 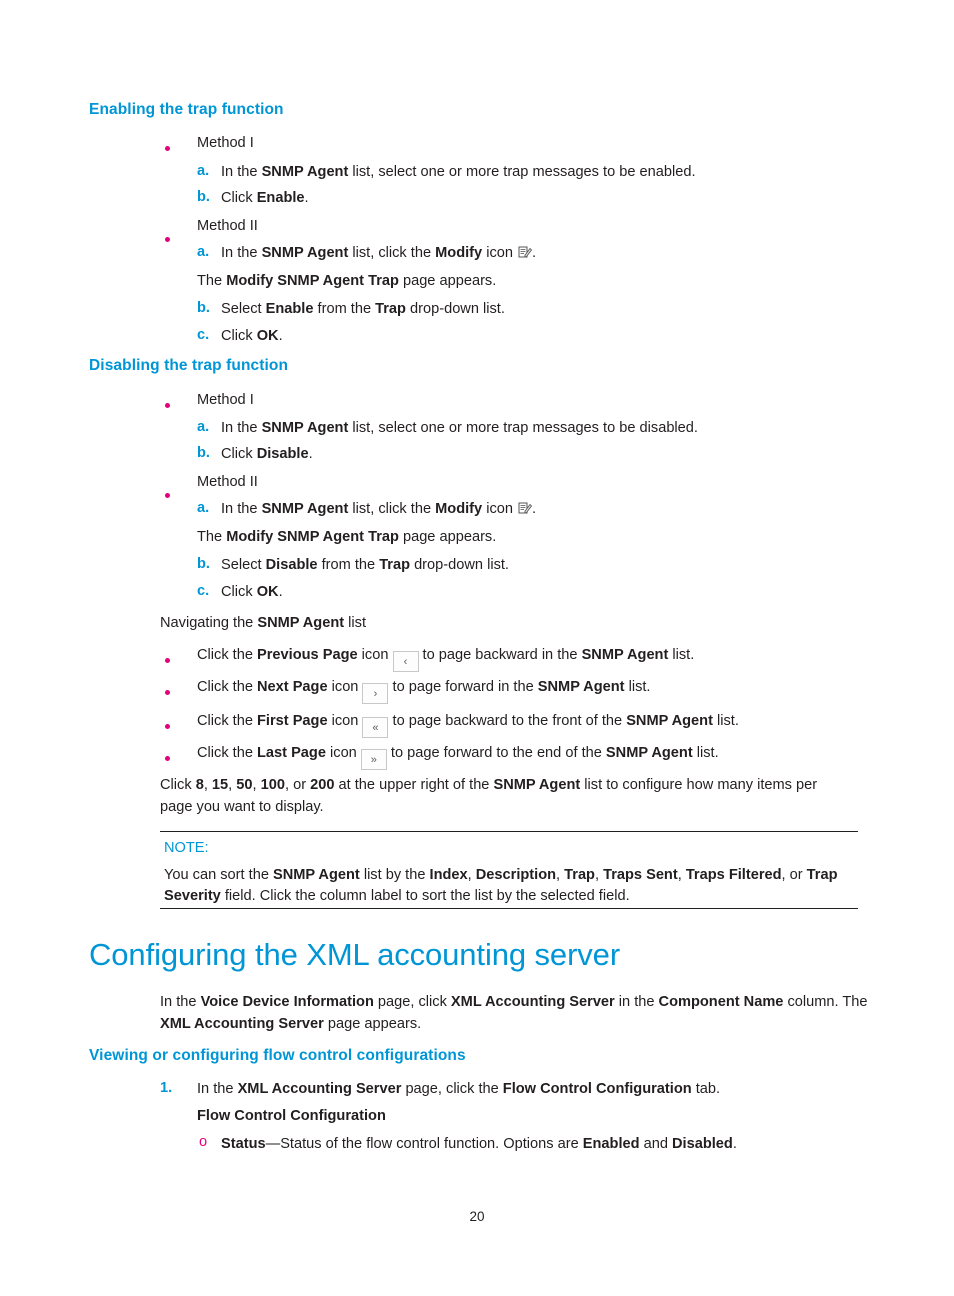 I want to click on first-page-icon: «, so click(x=375, y=727).